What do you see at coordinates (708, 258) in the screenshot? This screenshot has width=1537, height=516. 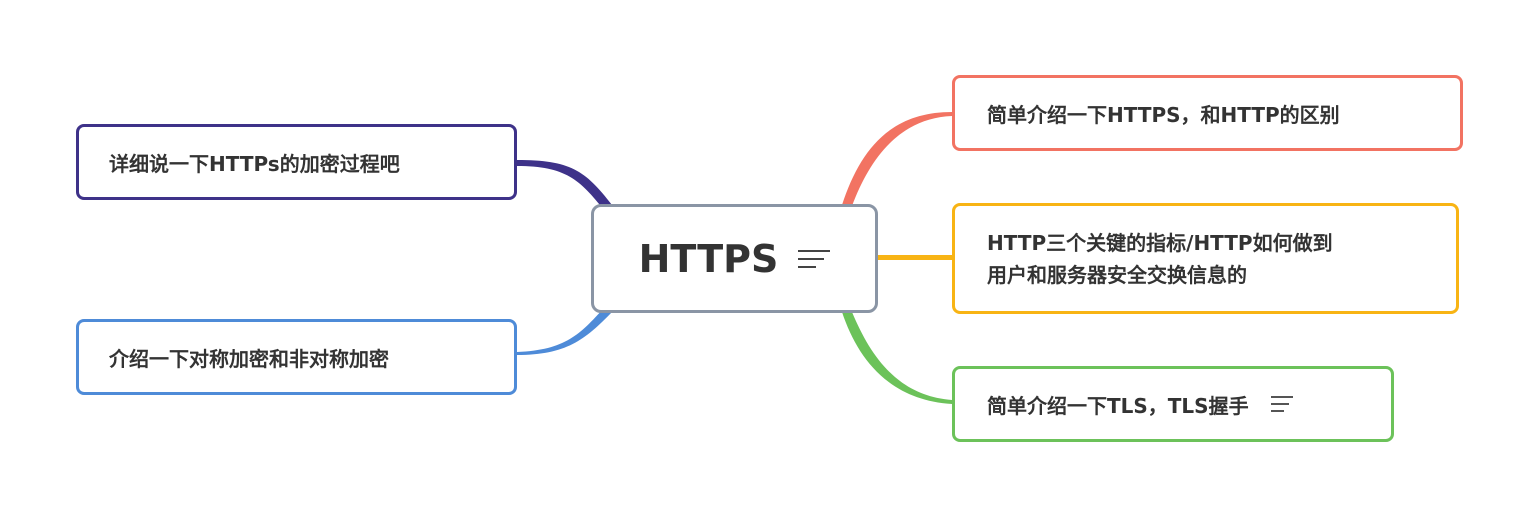 I see `central-topic-label: HTTPS` at bounding box center [708, 258].